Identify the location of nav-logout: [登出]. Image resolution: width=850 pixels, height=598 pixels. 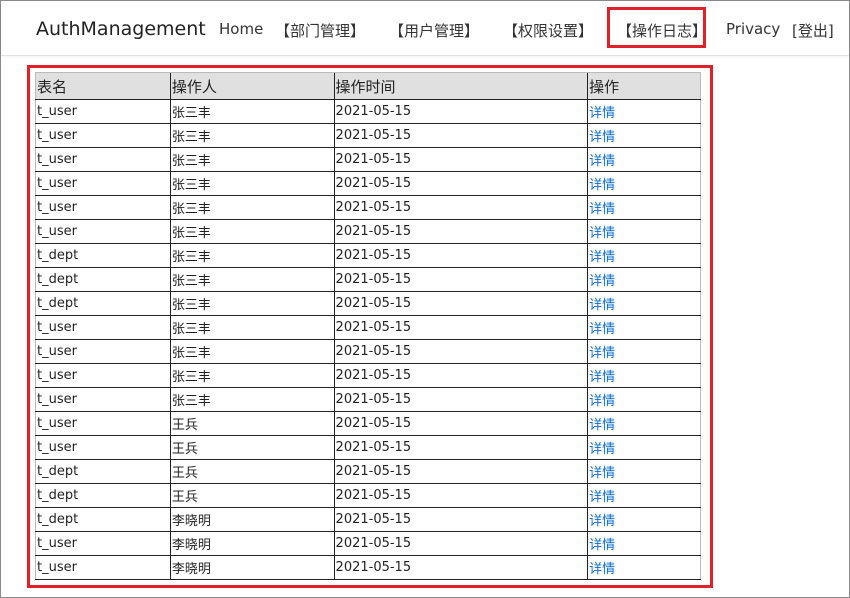
(813, 30).